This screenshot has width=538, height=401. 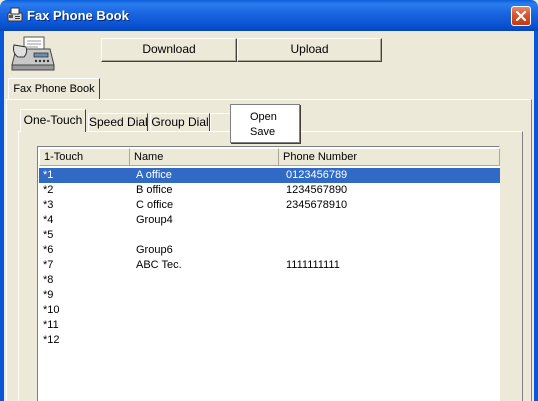 What do you see at coordinates (155, 205) in the screenshot?
I see `row-name-cell: C office` at bounding box center [155, 205].